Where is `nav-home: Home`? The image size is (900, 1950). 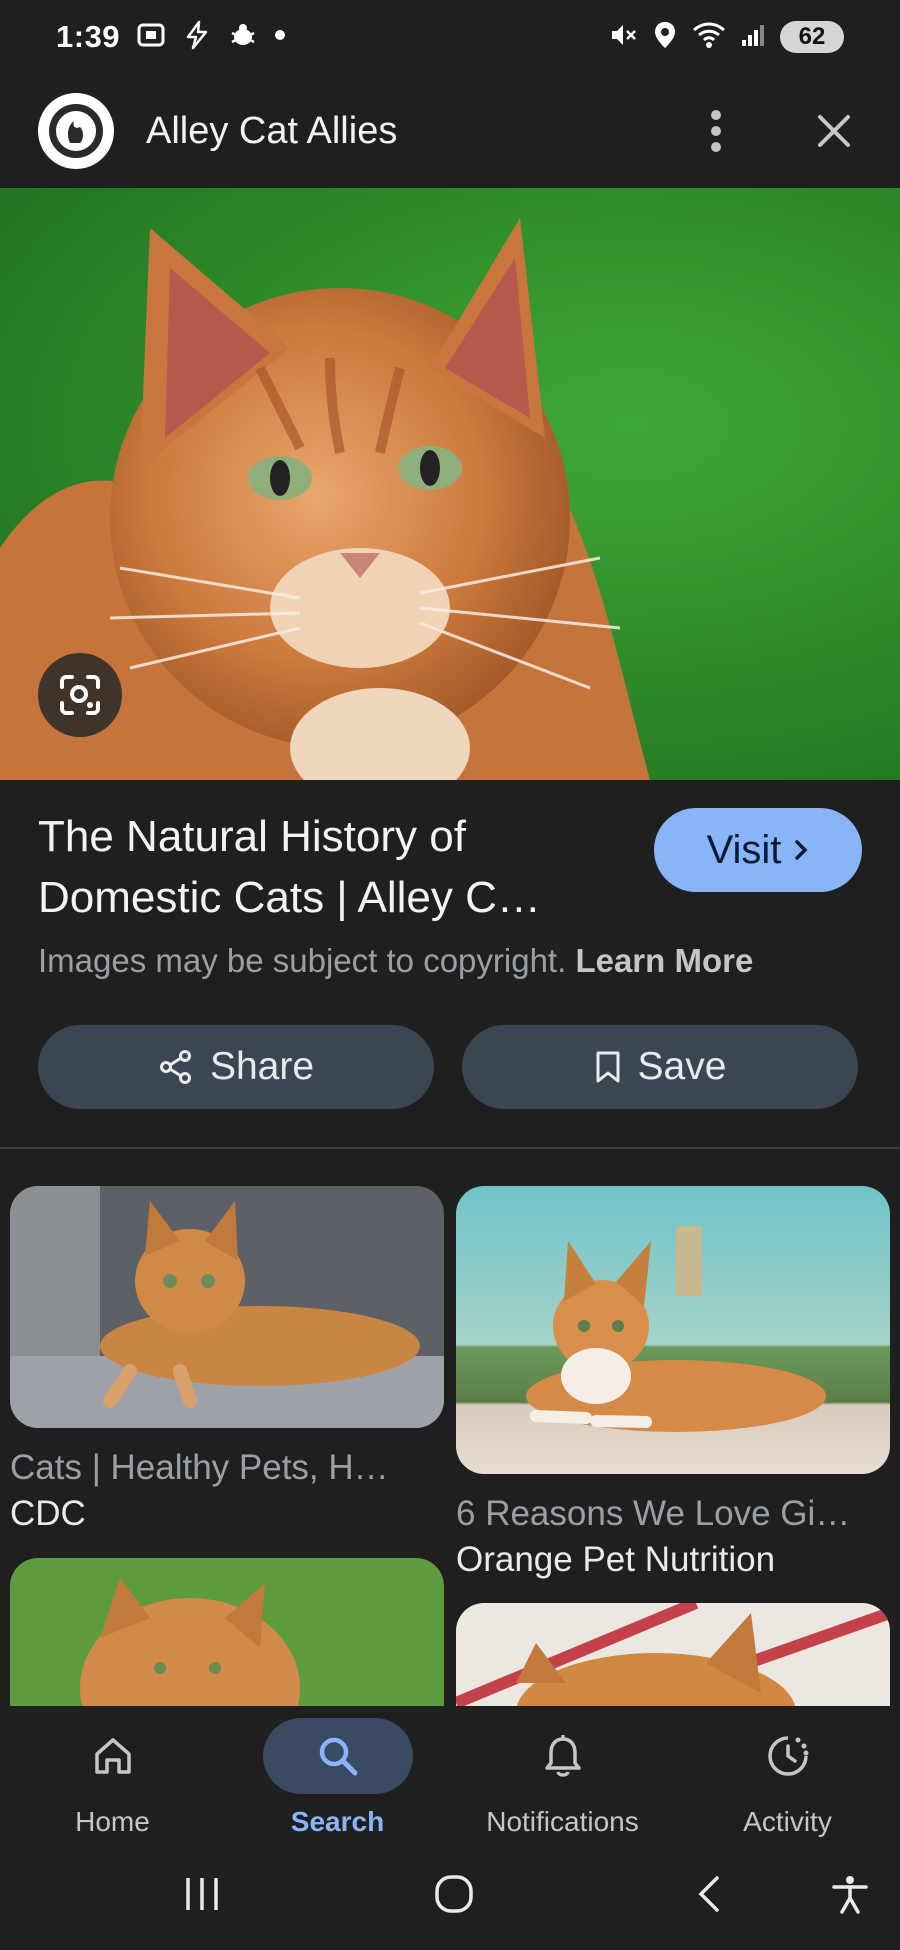 nav-home: Home is located at coordinates (112, 1774).